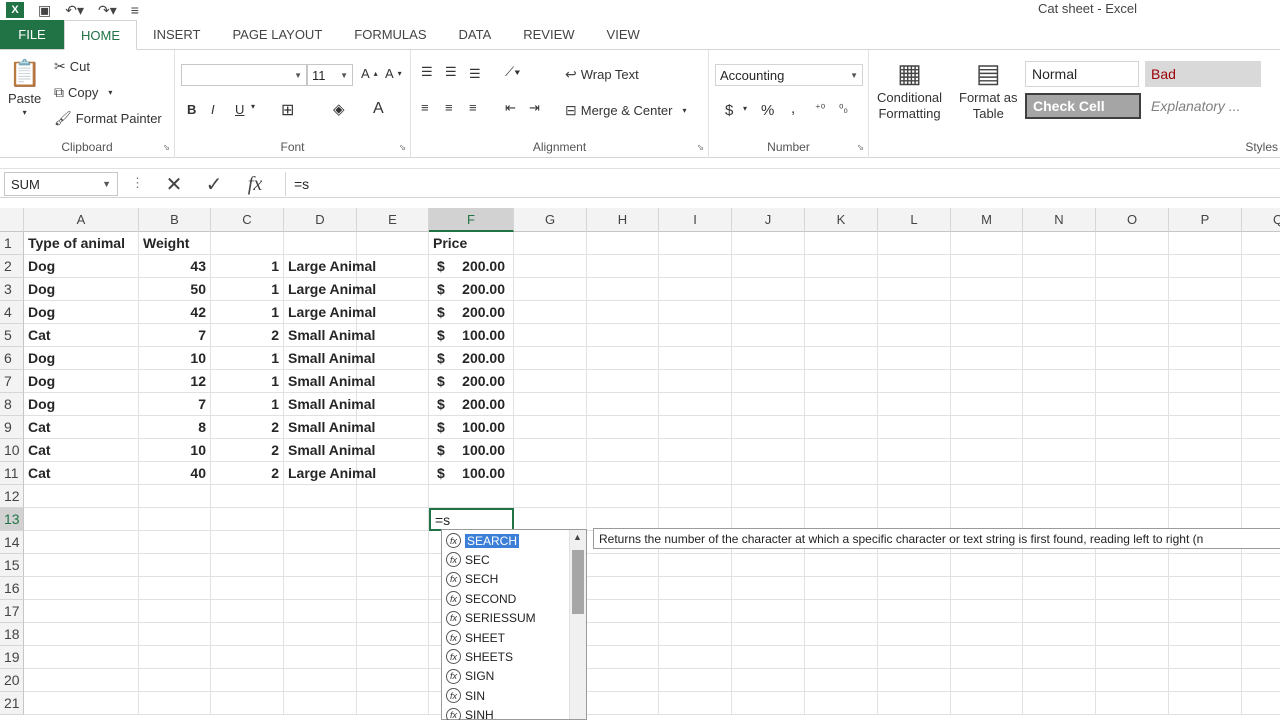 The height and width of the screenshot is (720, 1280). What do you see at coordinates (470, 676) in the screenshot?
I see `autocomplete-item-sign: fx SIGN` at bounding box center [470, 676].